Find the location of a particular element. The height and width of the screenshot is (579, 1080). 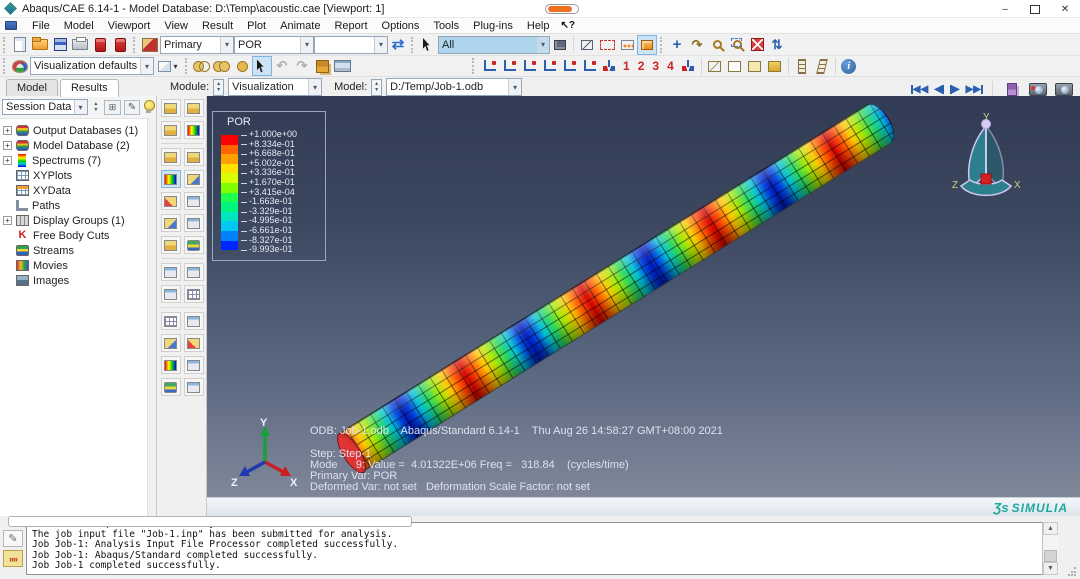

compass-center-handle is located at coordinates (986, 179).